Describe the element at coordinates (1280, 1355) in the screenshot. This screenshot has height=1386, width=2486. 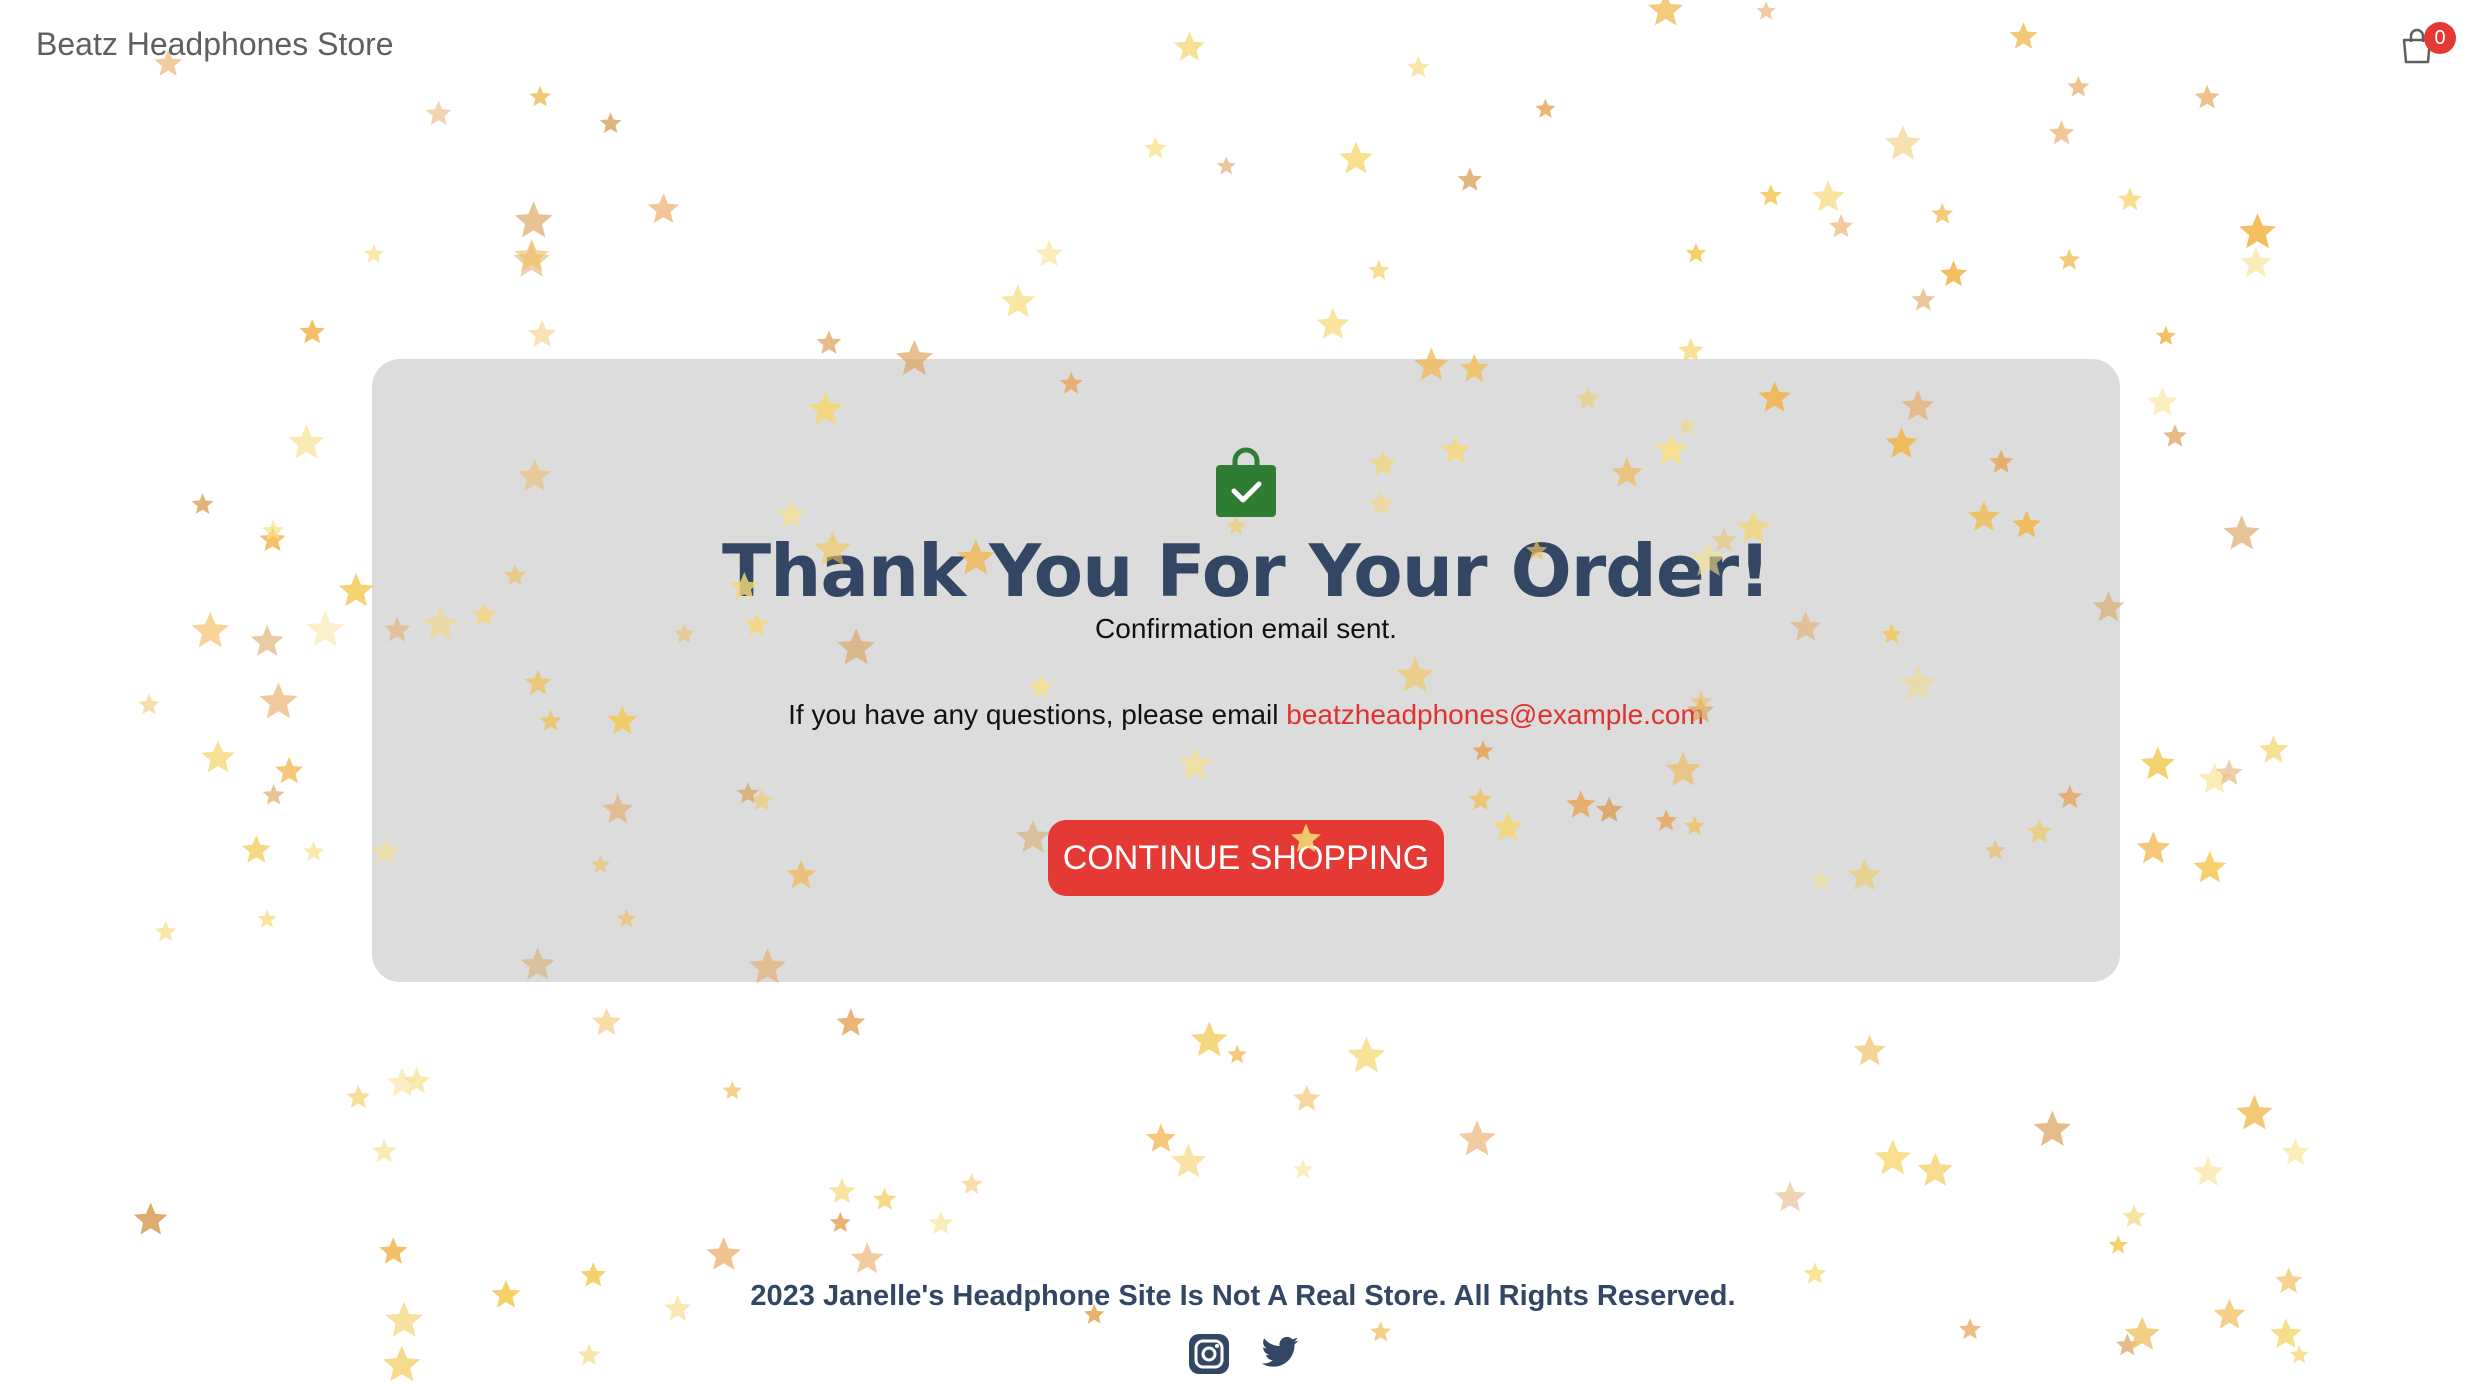
I see `twitter-link` at that location.